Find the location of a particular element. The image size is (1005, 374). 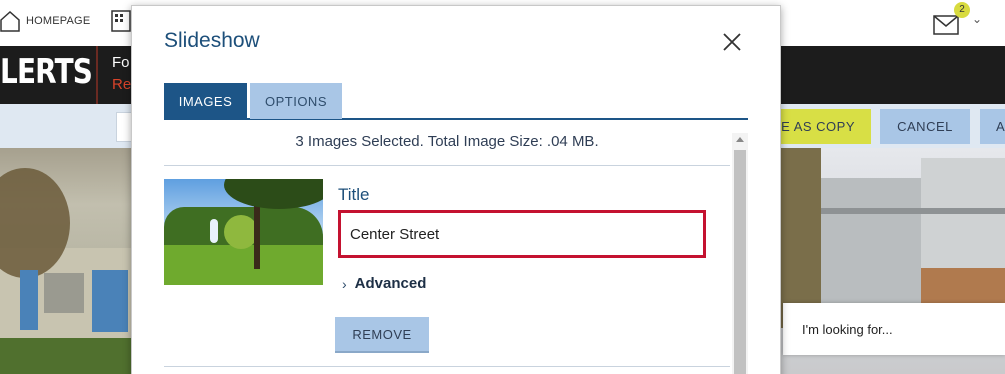

scroll-up-icon is located at coordinates (740, 139).